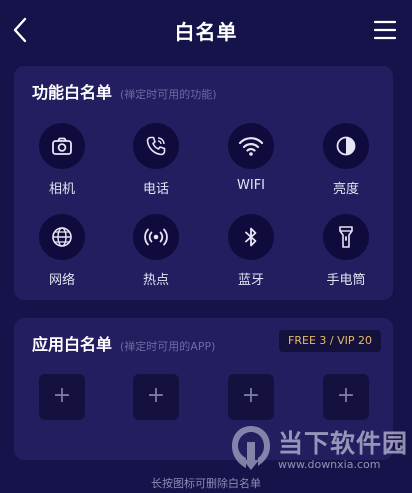  What do you see at coordinates (345, 189) in the screenshot?
I see `function-item-label: 亮度` at bounding box center [345, 189].